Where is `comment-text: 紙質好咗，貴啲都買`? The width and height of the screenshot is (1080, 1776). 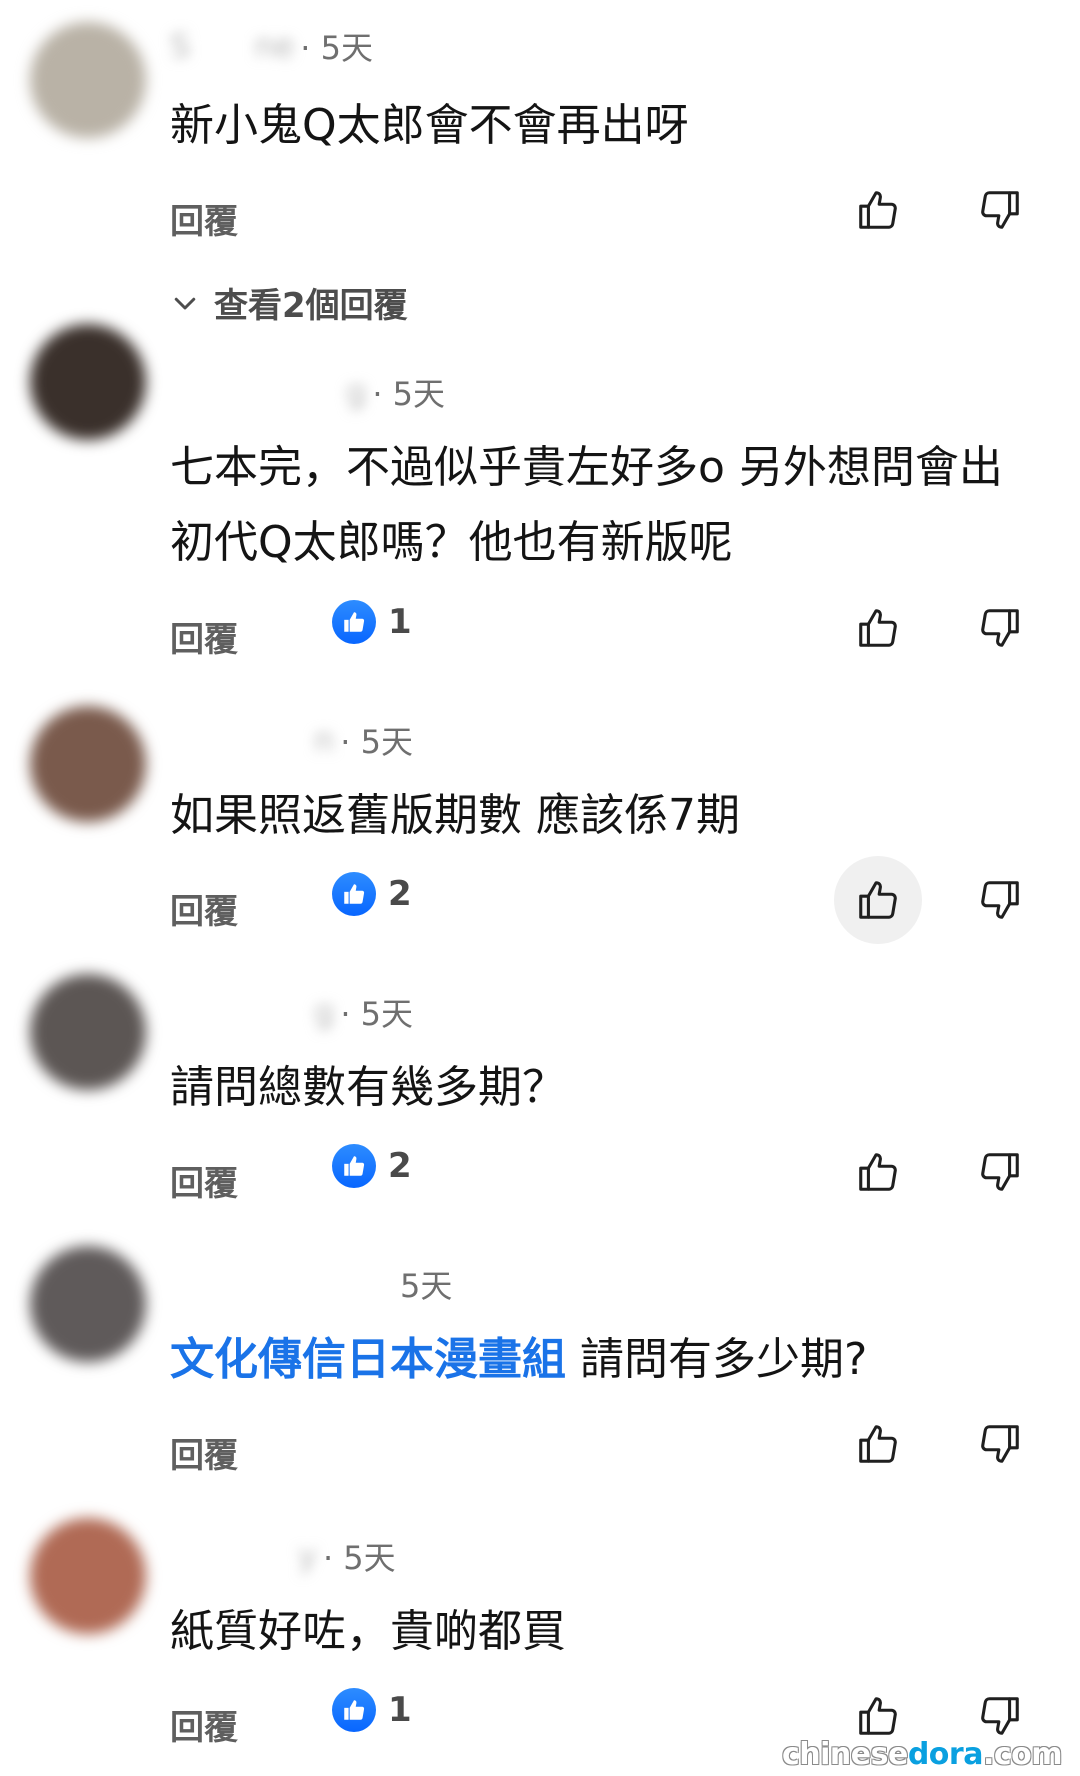
comment-text: 紙質好咗，貴啲都買 is located at coordinates (368, 1631).